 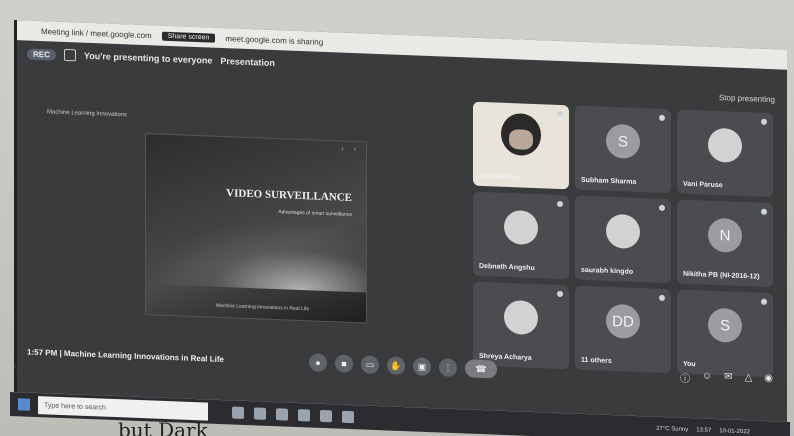 I want to click on weather-text: 27°C Sunny, so click(x=672, y=429).